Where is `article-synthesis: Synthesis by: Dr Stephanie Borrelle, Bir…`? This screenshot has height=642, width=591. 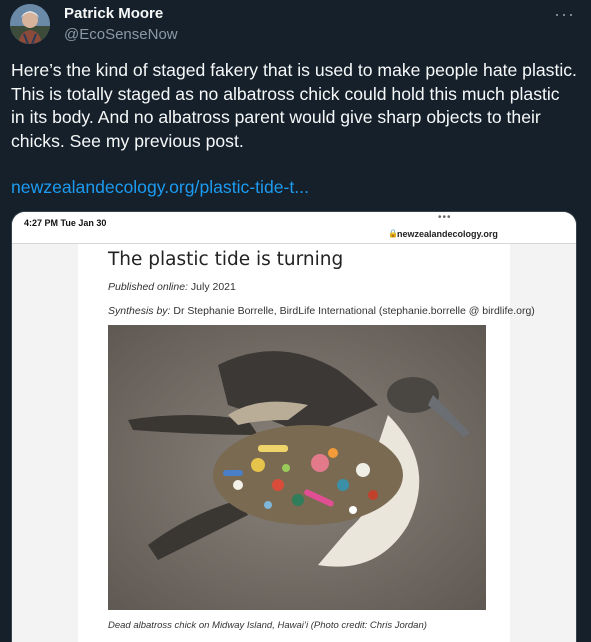 article-synthesis: Synthesis by: Dr Stephanie Borrelle, Bir… is located at coordinates (321, 311).